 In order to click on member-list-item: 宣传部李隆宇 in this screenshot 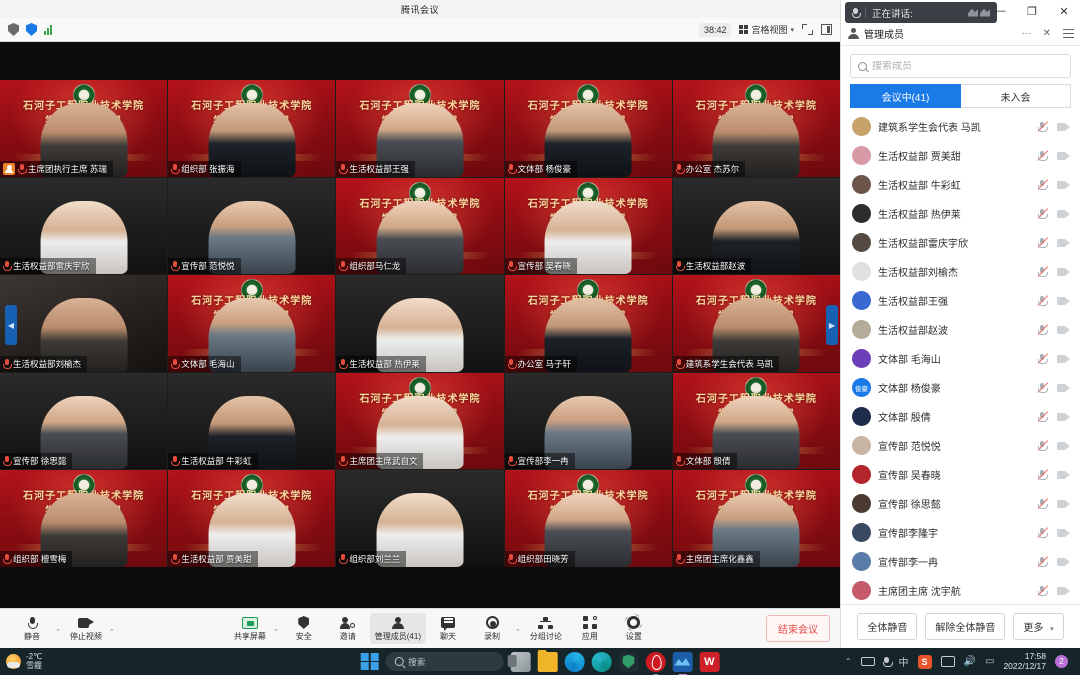, I will do `click(960, 532)`.